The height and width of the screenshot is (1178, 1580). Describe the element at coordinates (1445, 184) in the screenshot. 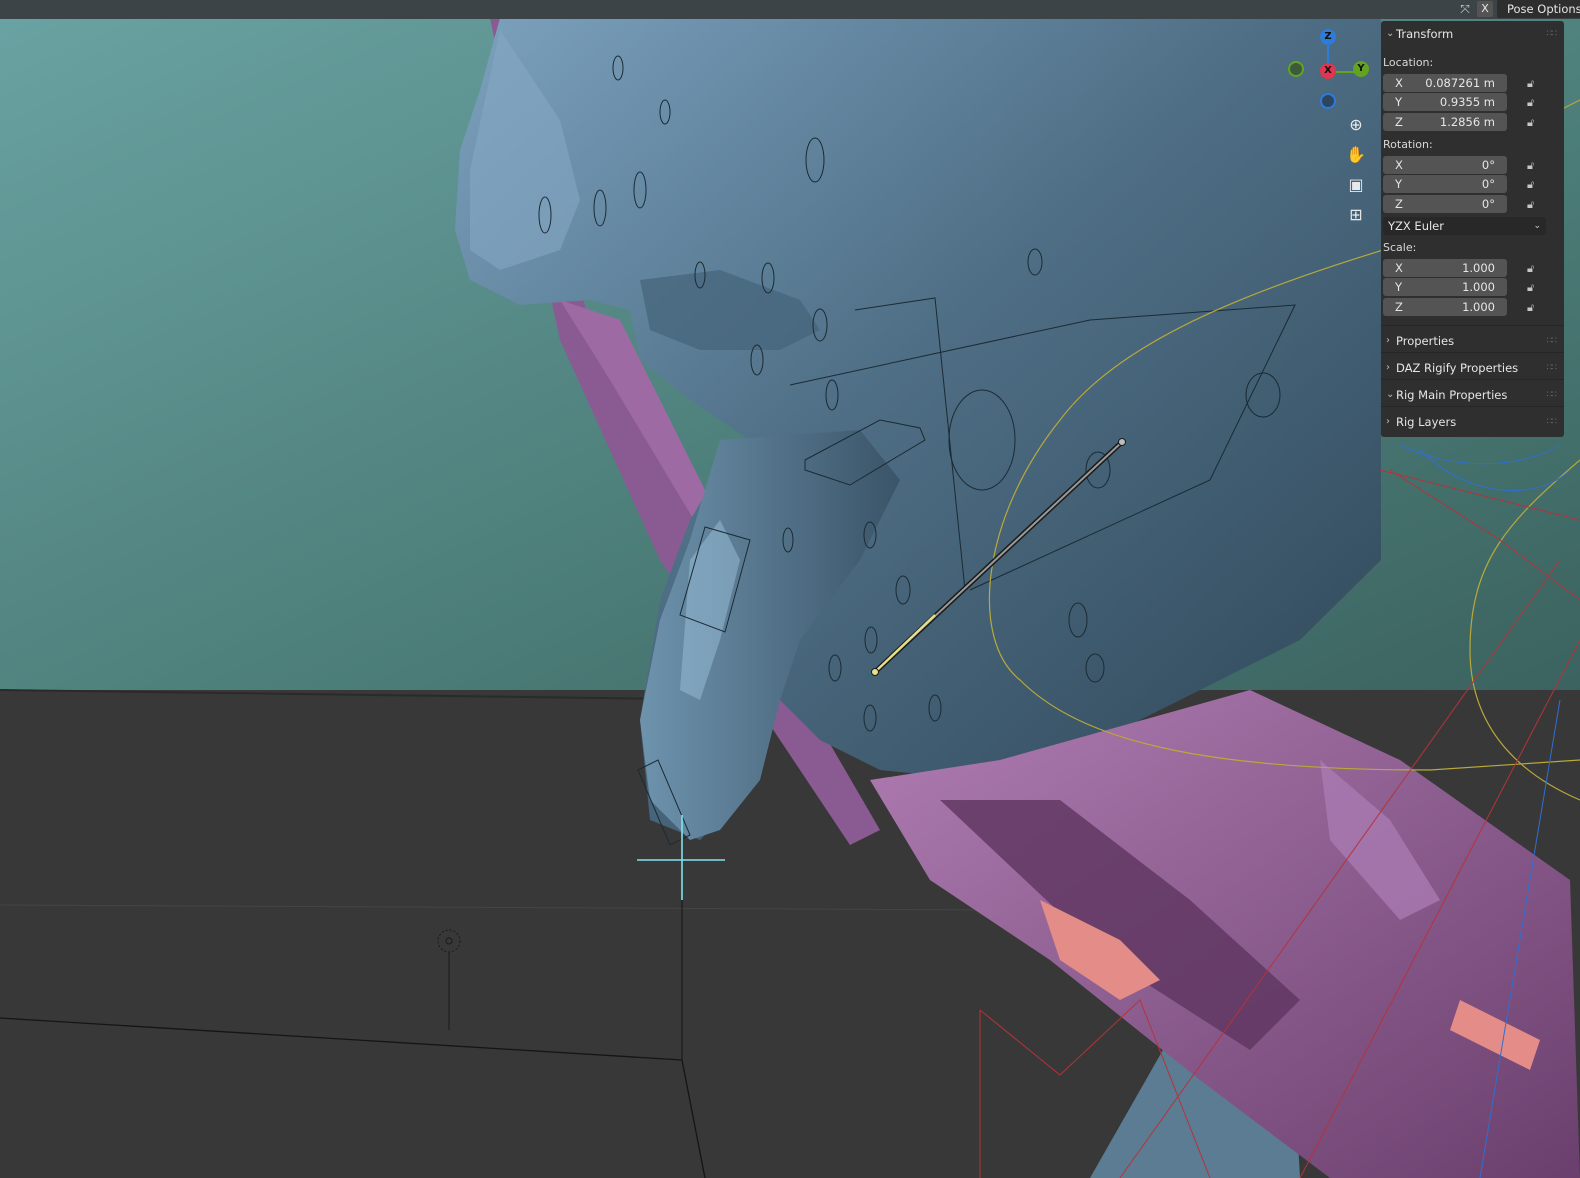

I see `rotation-y-field: Y 0°` at that location.